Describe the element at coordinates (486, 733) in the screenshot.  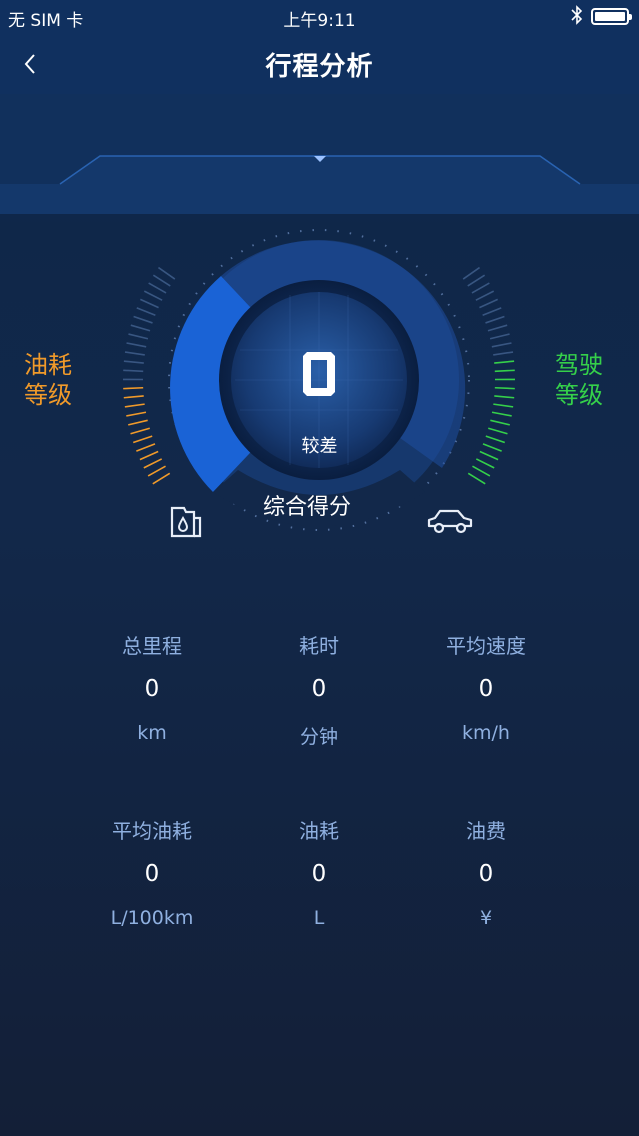
I see `stat-unit: km/h` at that location.